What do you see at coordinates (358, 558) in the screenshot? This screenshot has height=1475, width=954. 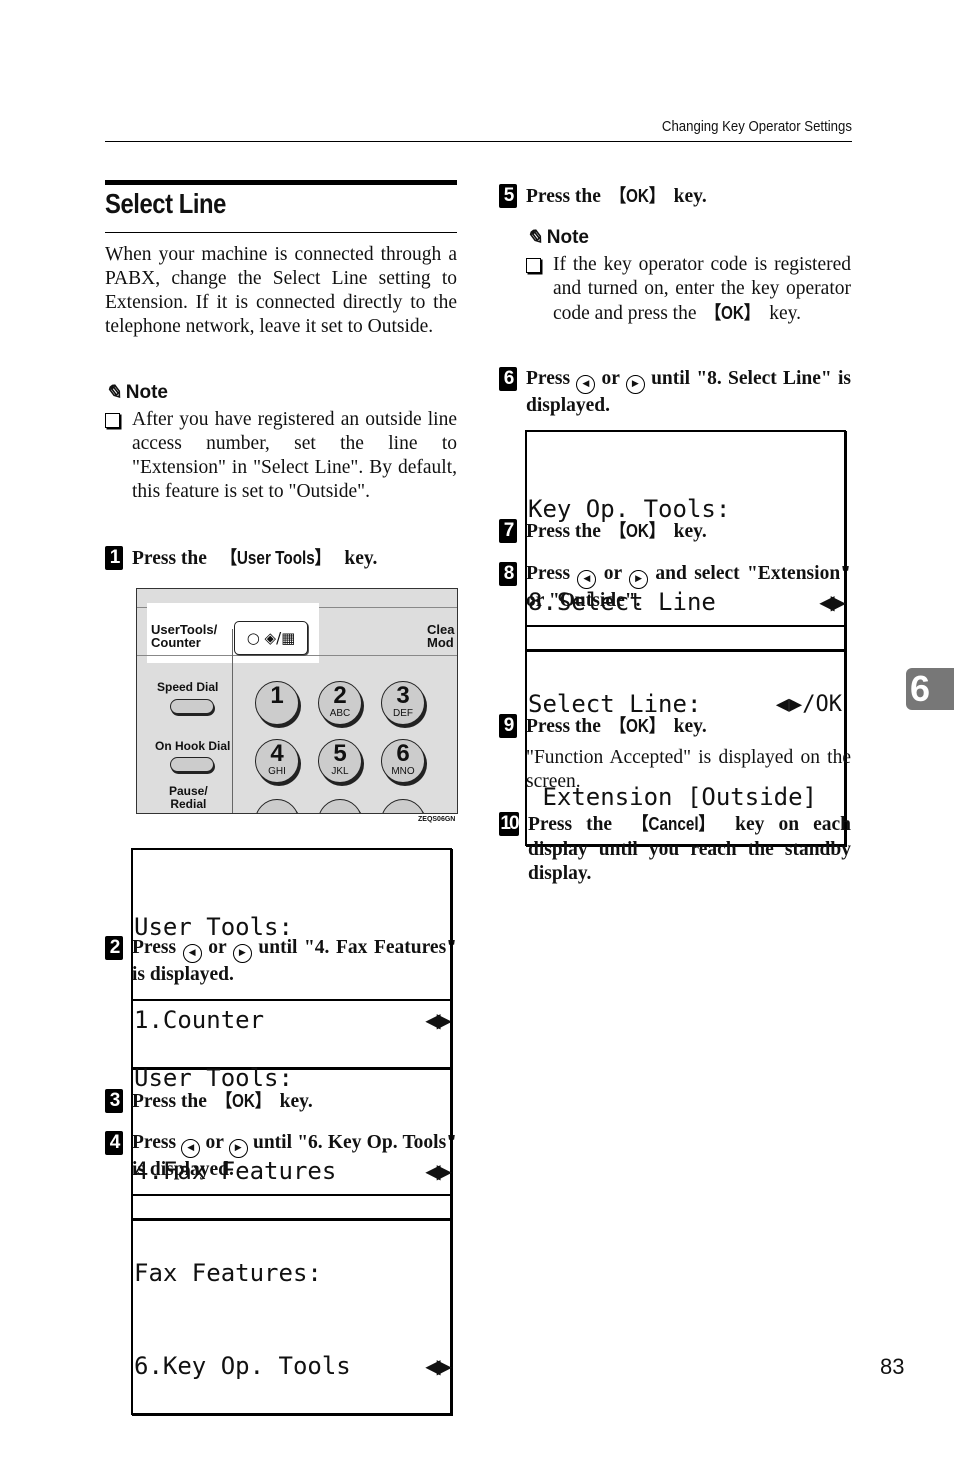 I see `step-text: key.` at bounding box center [358, 558].